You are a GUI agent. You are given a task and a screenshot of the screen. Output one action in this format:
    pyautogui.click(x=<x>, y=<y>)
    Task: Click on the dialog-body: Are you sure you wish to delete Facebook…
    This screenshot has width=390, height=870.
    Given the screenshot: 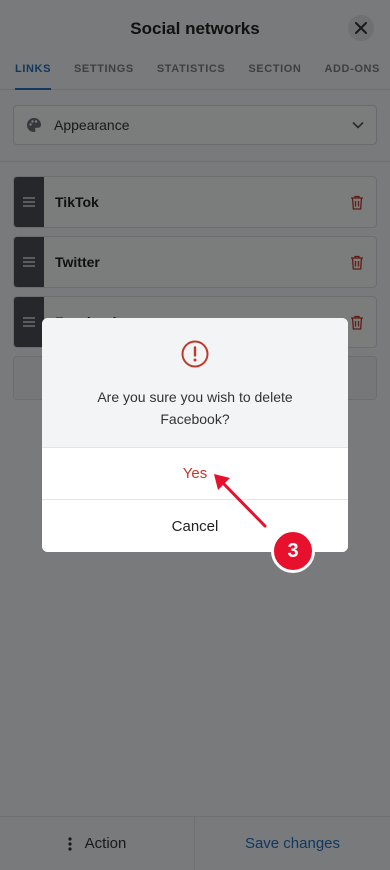 What is the action you would take?
    pyautogui.click(x=195, y=383)
    